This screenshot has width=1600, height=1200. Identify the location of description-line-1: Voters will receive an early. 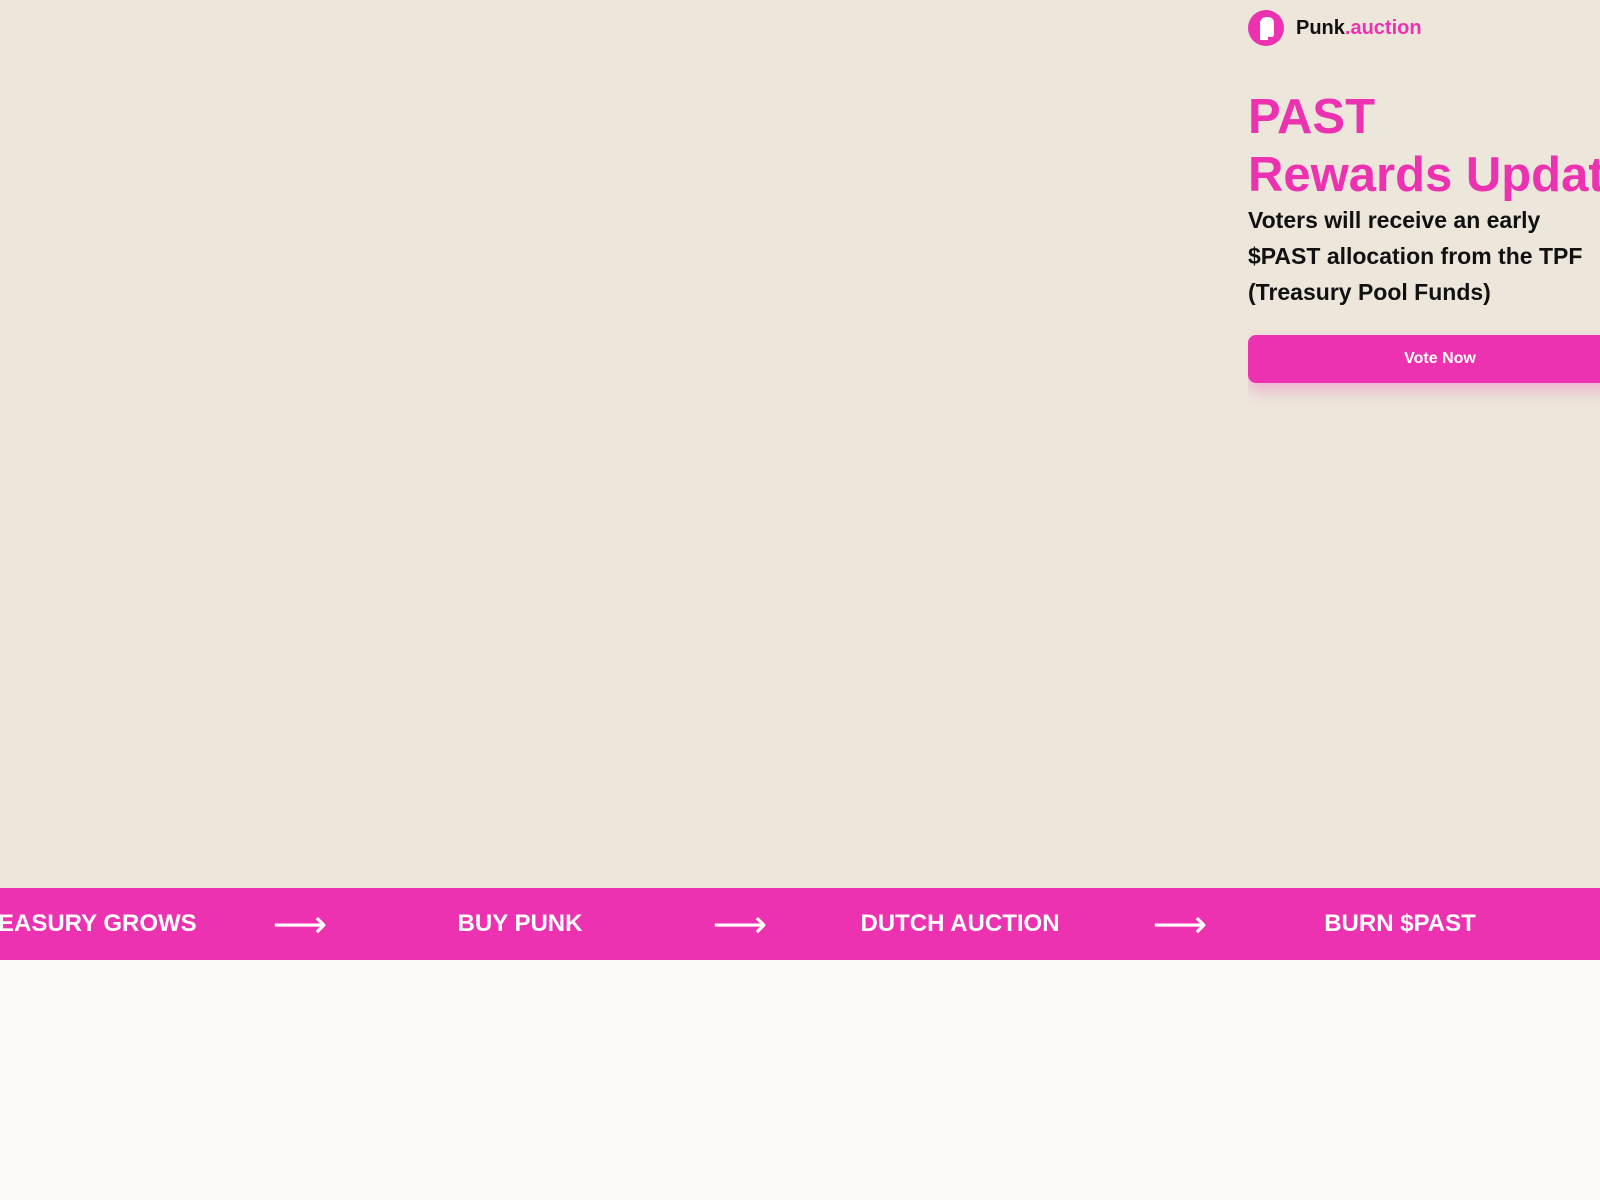
(1394, 220).